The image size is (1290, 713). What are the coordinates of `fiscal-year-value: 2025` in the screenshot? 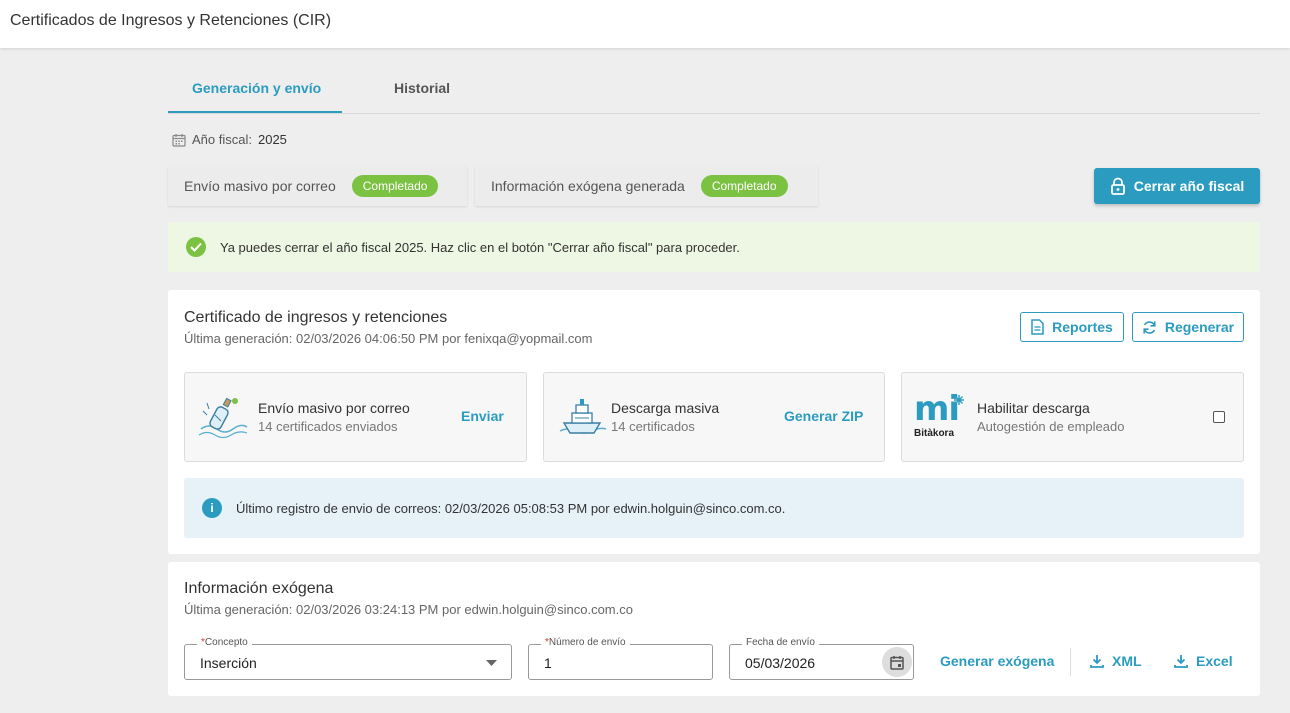 It's located at (272, 139).